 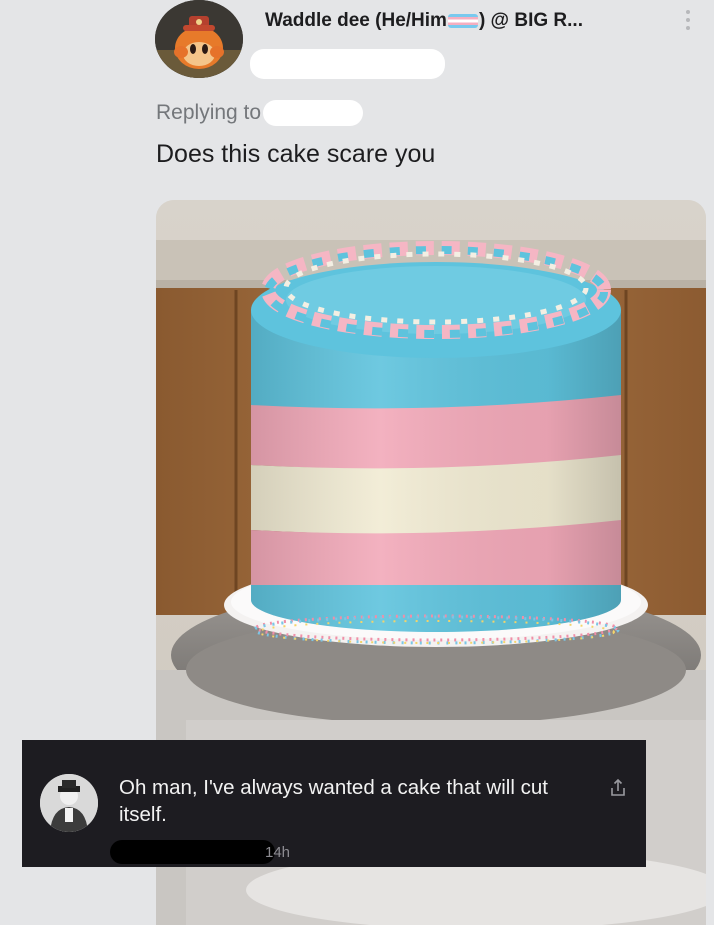 What do you see at coordinates (462, 20) in the screenshot?
I see `transgender-flag-icon` at bounding box center [462, 20].